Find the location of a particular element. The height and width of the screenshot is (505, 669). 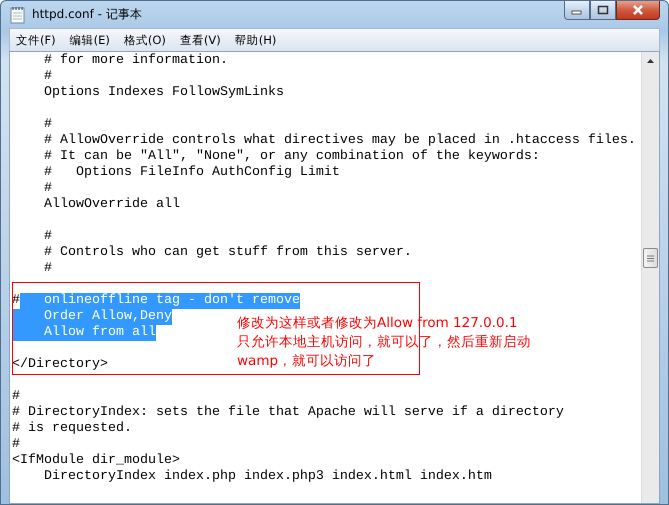

code-line: Options Indexes FollowSymLinks is located at coordinates (163, 93).